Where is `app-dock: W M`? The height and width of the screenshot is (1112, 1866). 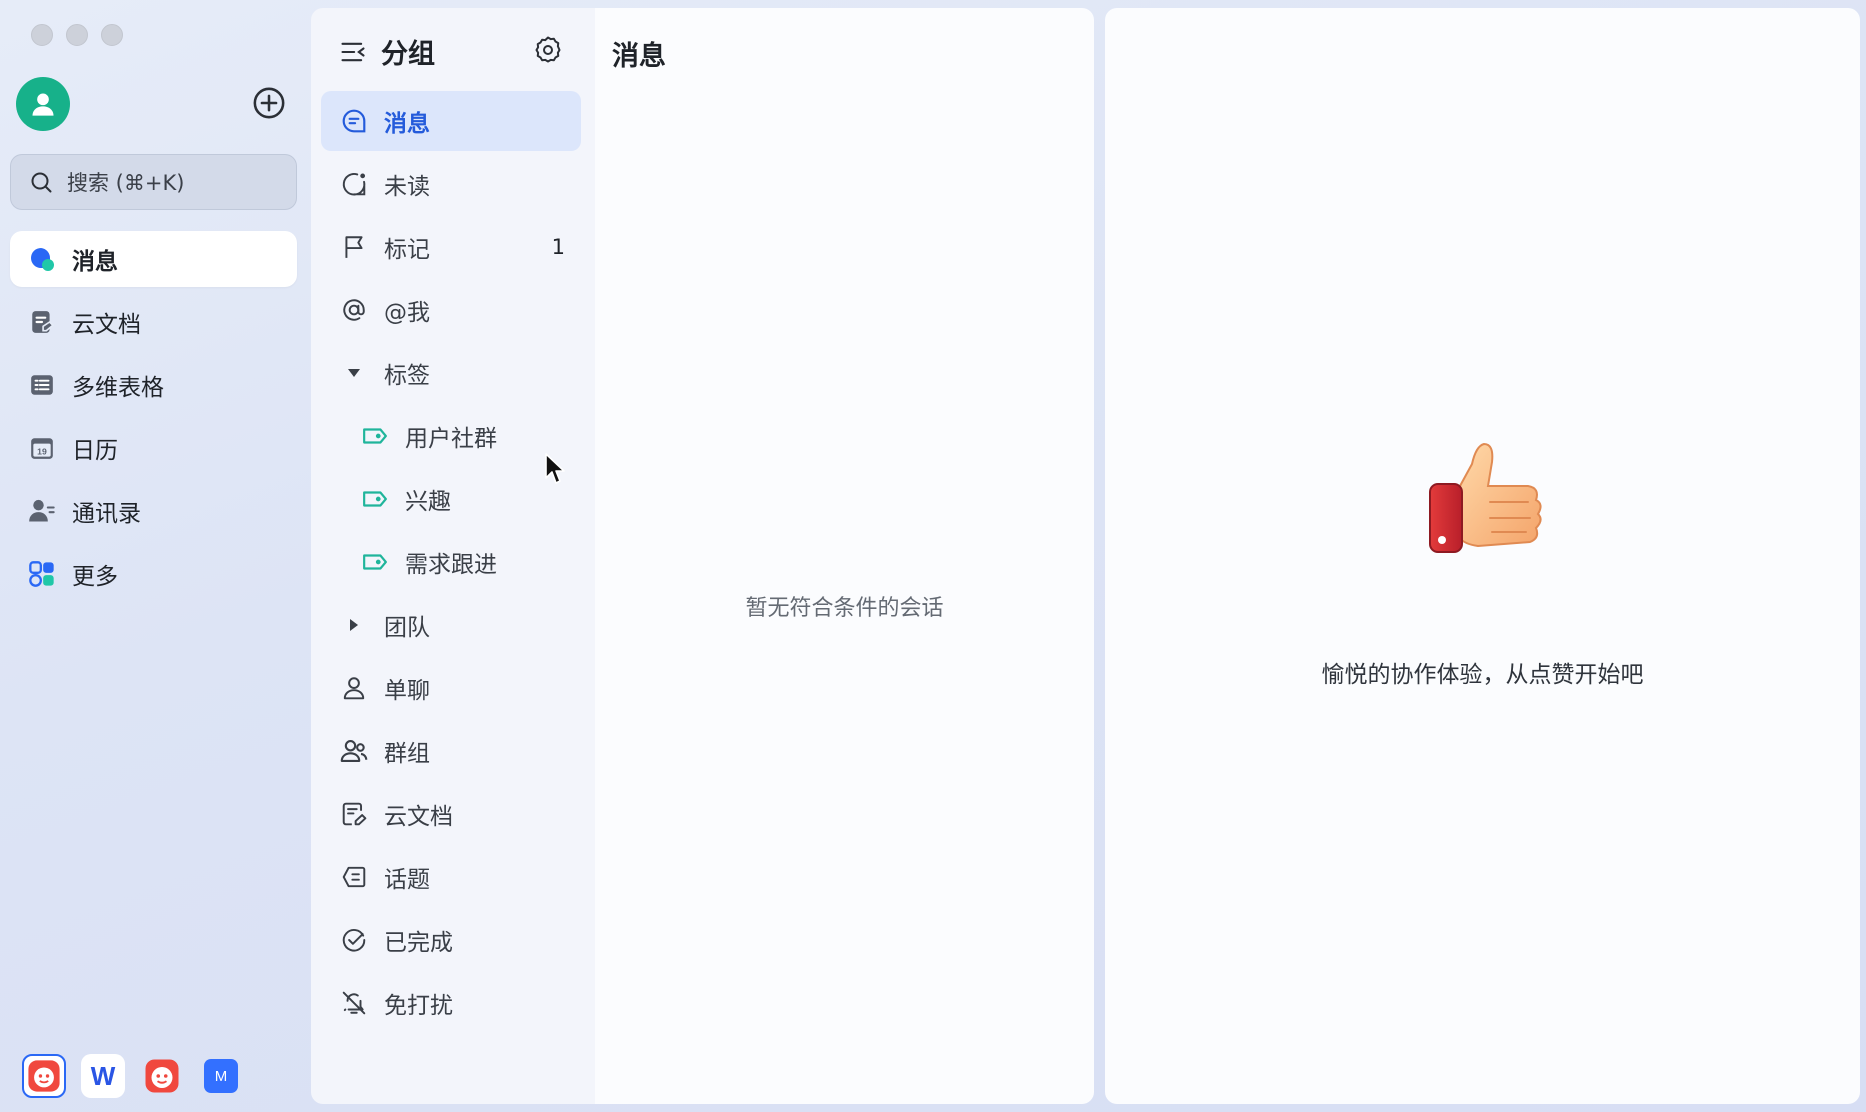 app-dock: W M is located at coordinates (132, 1076).